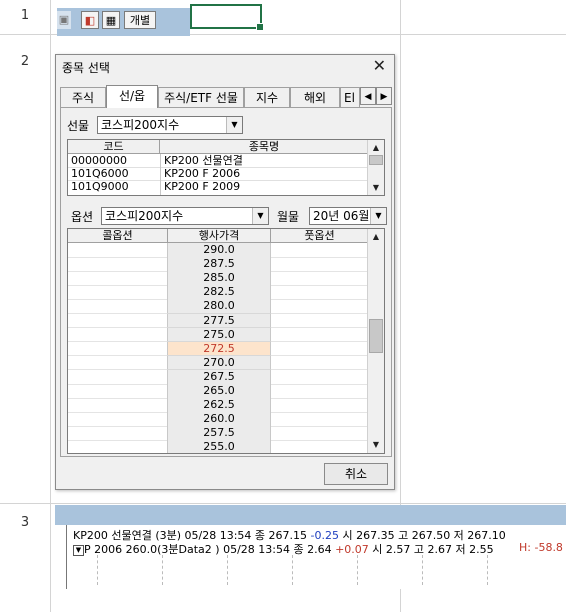 The image size is (566, 612). Describe the element at coordinates (260, 27) in the screenshot. I see `fill-handle` at that location.